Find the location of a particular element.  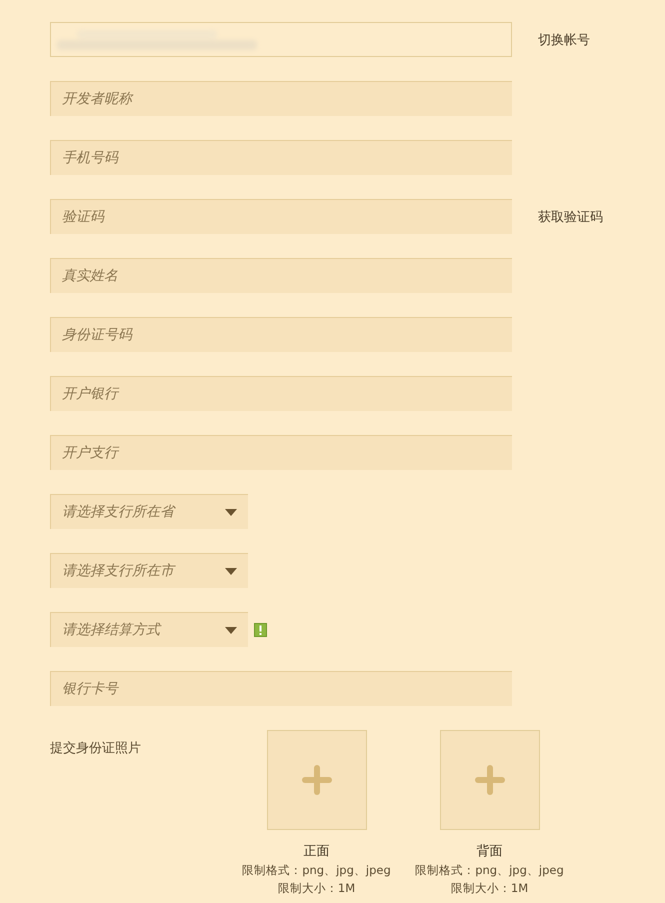

text-field: 手机号码 is located at coordinates (281, 157).